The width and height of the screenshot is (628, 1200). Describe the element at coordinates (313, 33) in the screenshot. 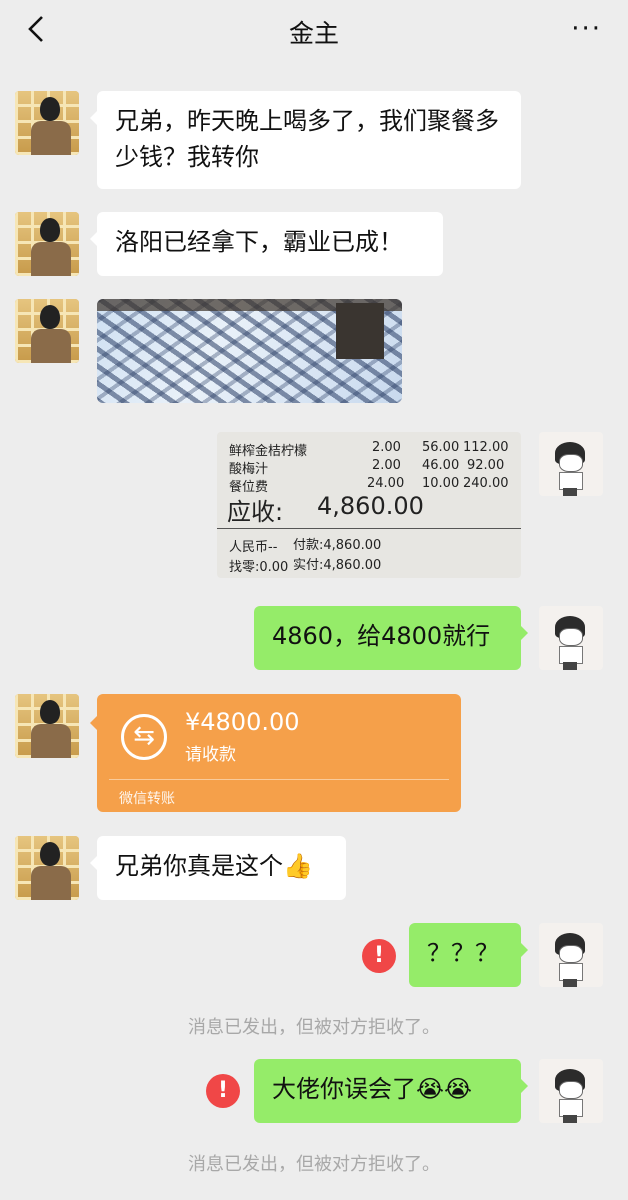

I see `chat-title: 金主` at that location.